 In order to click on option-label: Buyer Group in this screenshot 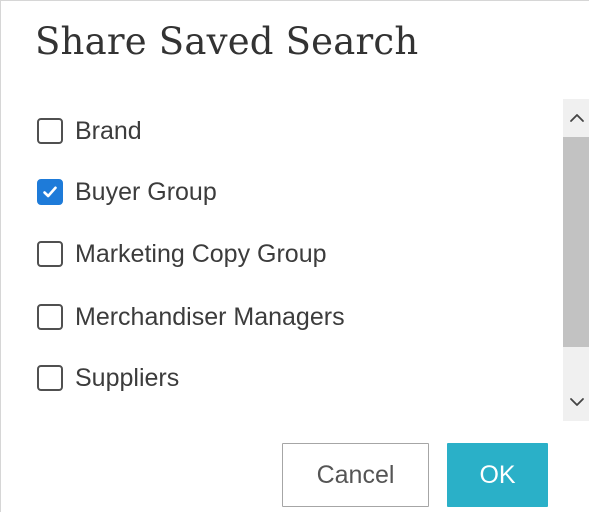, I will do `click(146, 192)`.